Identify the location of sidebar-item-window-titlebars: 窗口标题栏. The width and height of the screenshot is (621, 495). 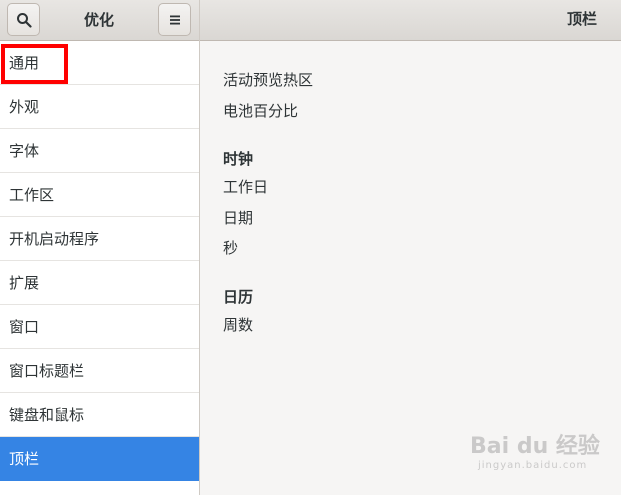
(99, 371).